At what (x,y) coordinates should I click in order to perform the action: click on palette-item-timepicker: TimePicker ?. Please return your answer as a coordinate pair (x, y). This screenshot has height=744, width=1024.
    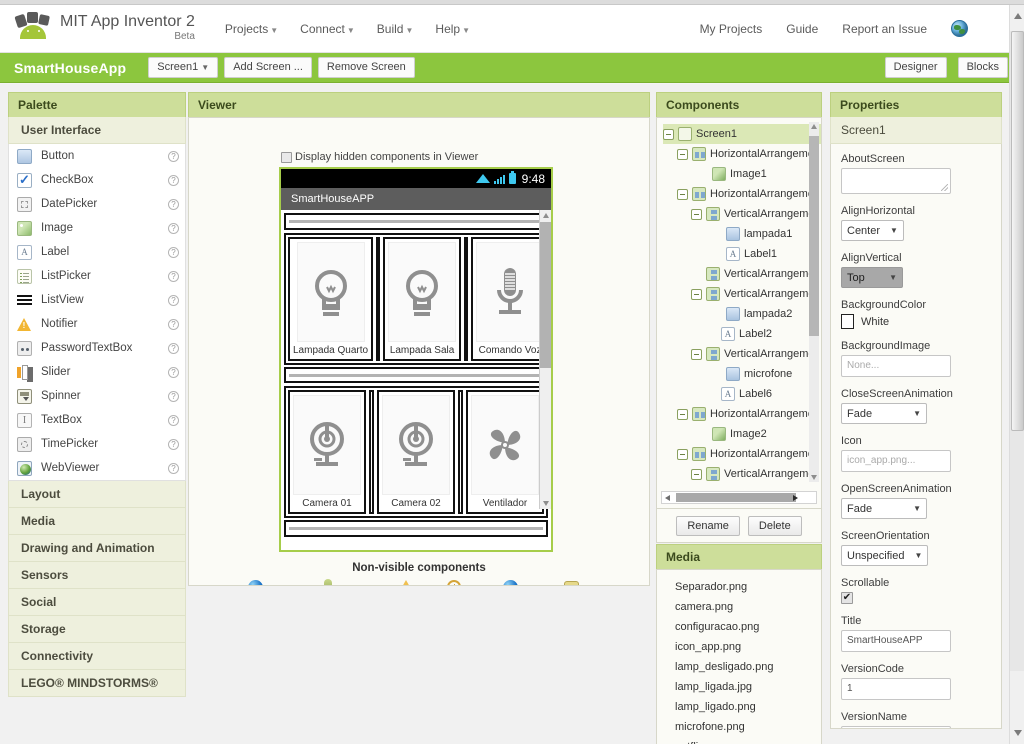
    Looking at the image, I should click on (97, 444).